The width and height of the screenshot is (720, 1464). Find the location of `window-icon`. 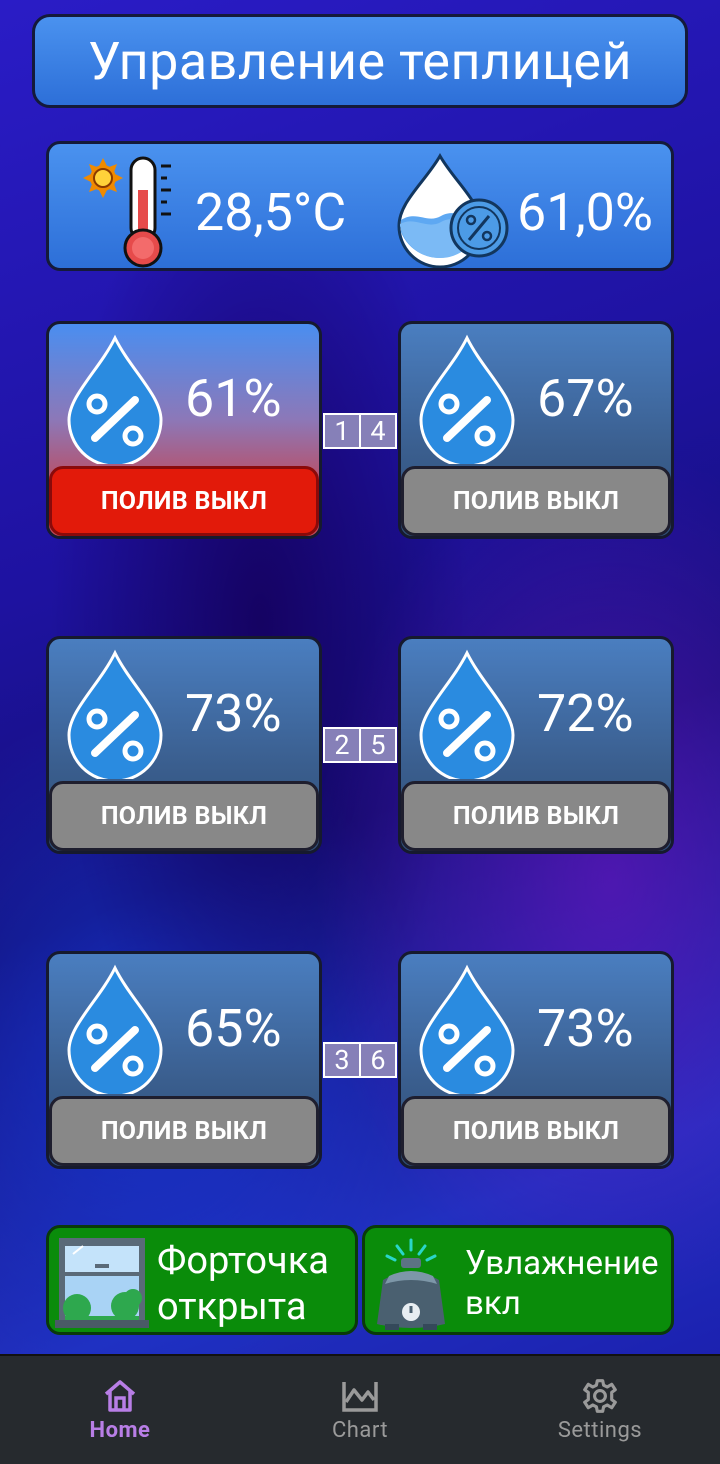

window-icon is located at coordinates (102, 1283).